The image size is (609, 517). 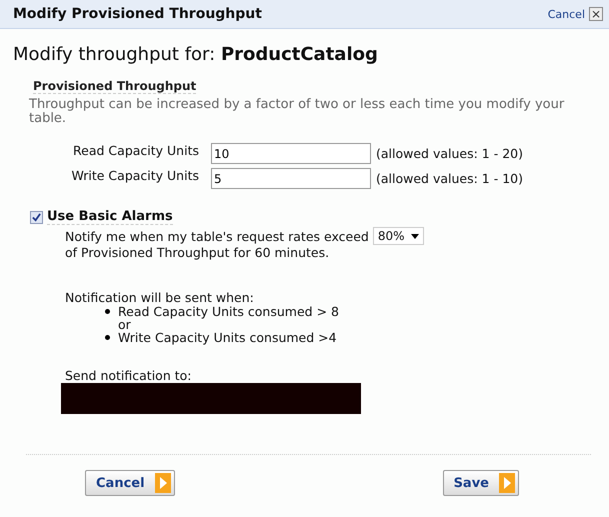 What do you see at coordinates (36, 217) in the screenshot?
I see `checkbox` at bounding box center [36, 217].